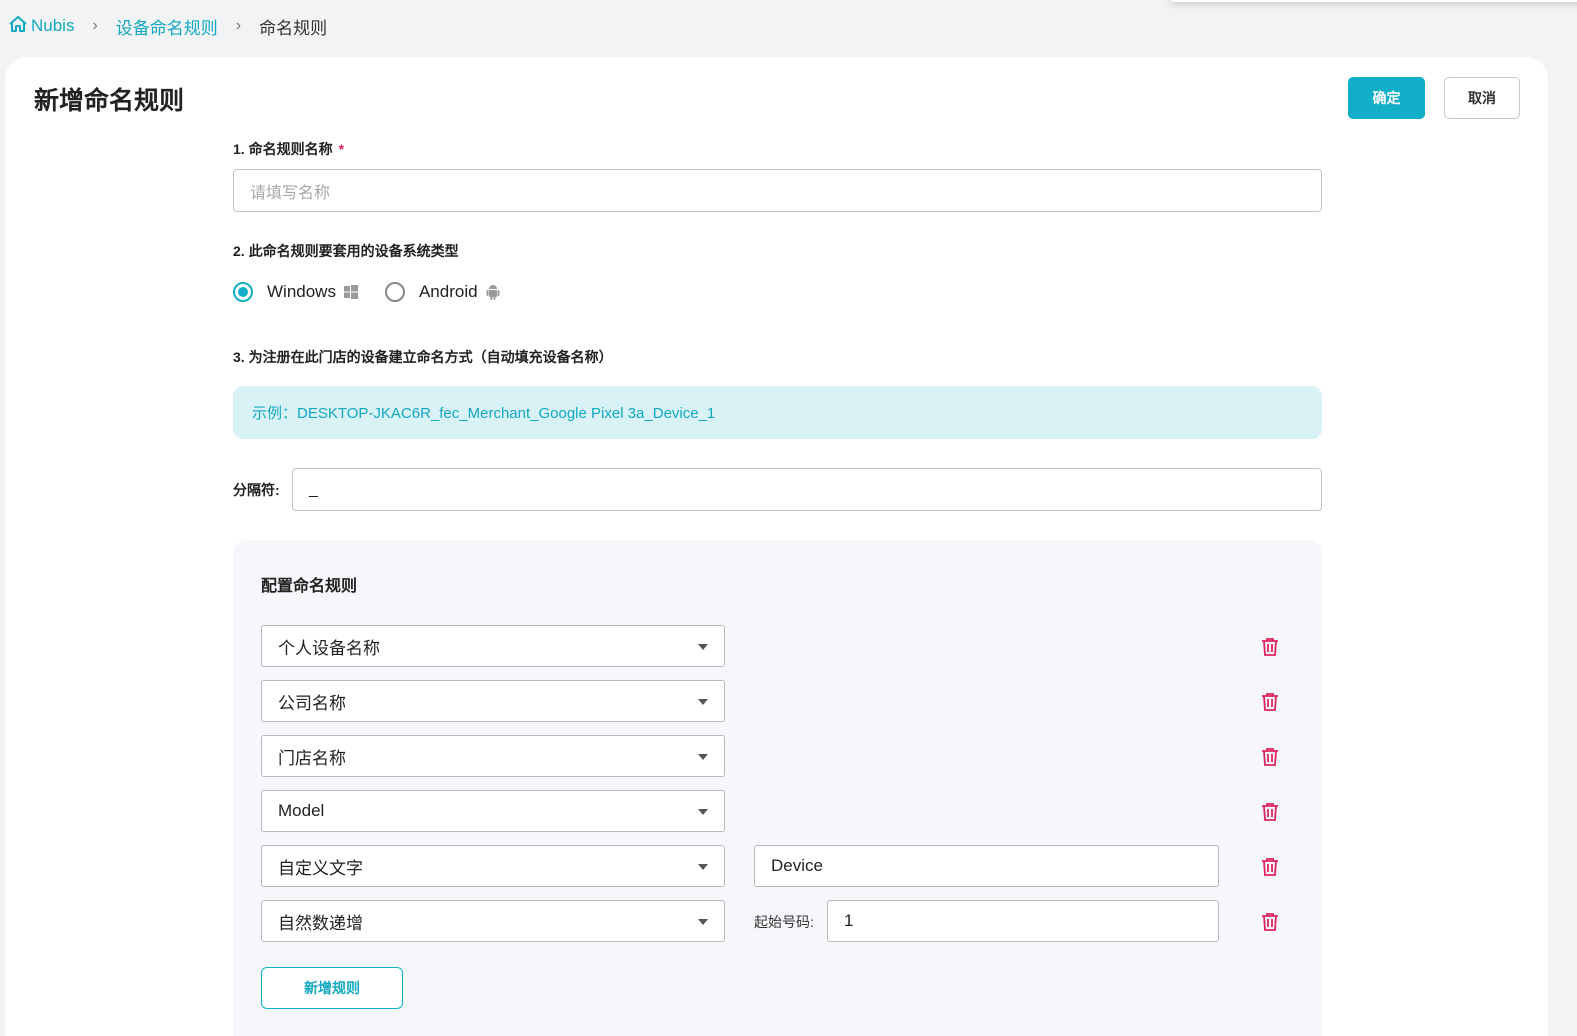 This screenshot has width=1577, height=1036. Describe the element at coordinates (109, 101) in the screenshot. I see `page-title: 新增命名规则` at that location.